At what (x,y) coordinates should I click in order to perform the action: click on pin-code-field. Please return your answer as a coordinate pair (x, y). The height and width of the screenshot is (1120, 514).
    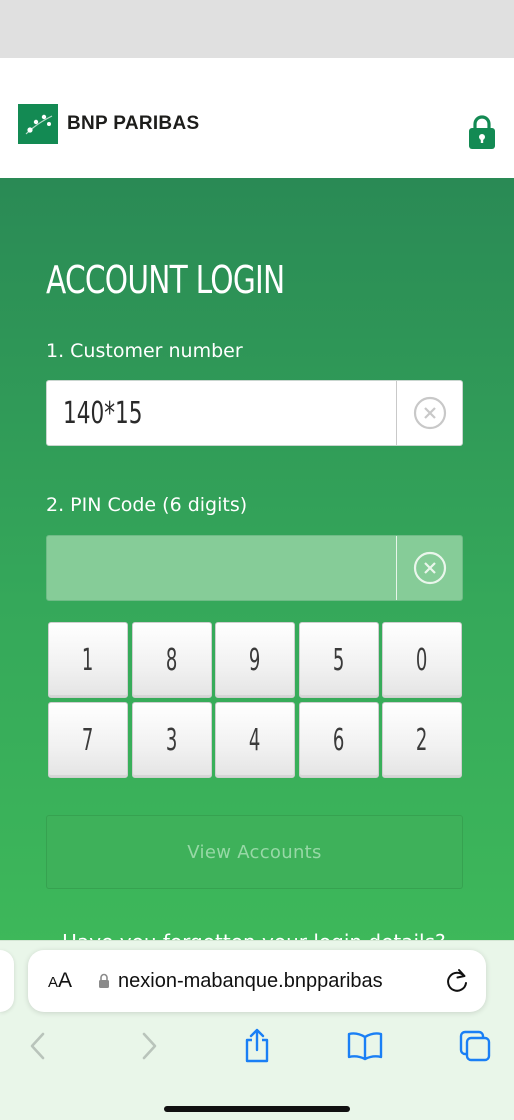
    Looking at the image, I should click on (254, 568).